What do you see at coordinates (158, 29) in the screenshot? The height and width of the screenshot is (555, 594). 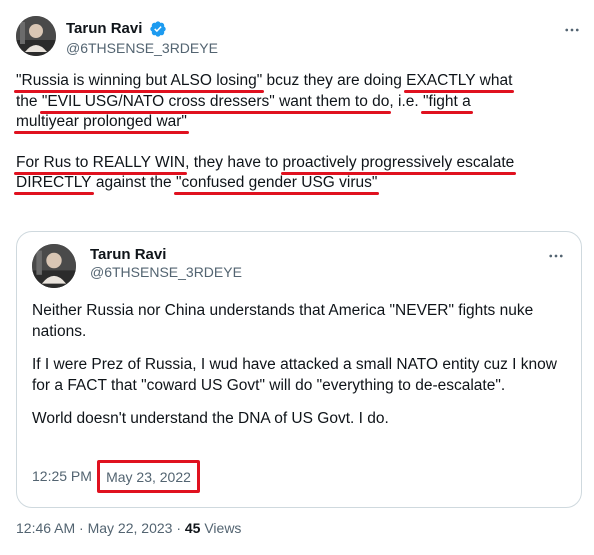 I see `verified-badge-icon` at bounding box center [158, 29].